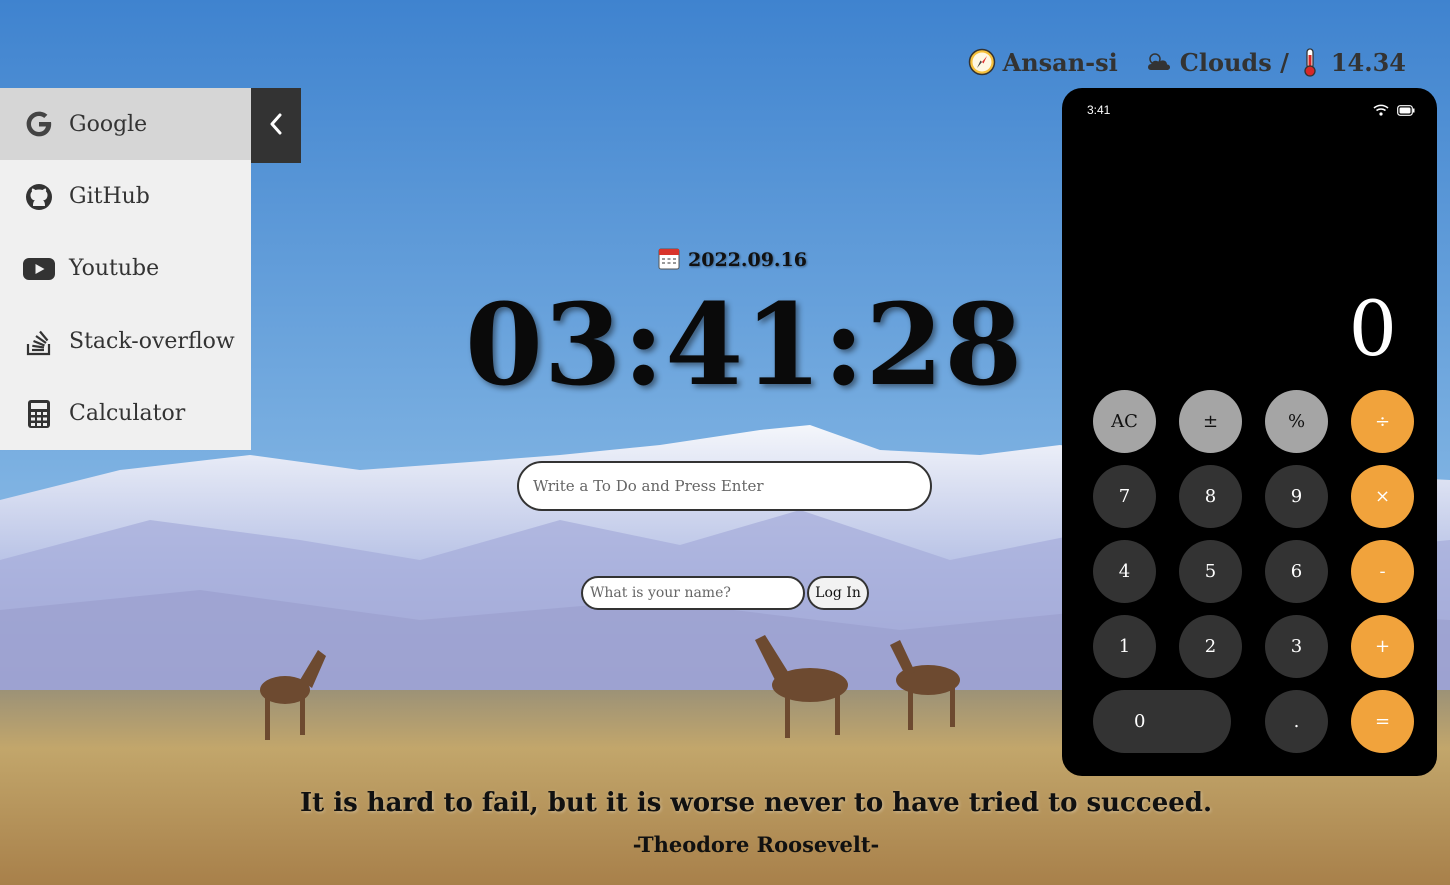 The height and width of the screenshot is (885, 1450). What do you see at coordinates (1368, 62) in the screenshot?
I see `weather-temperature: 14.34` at bounding box center [1368, 62].